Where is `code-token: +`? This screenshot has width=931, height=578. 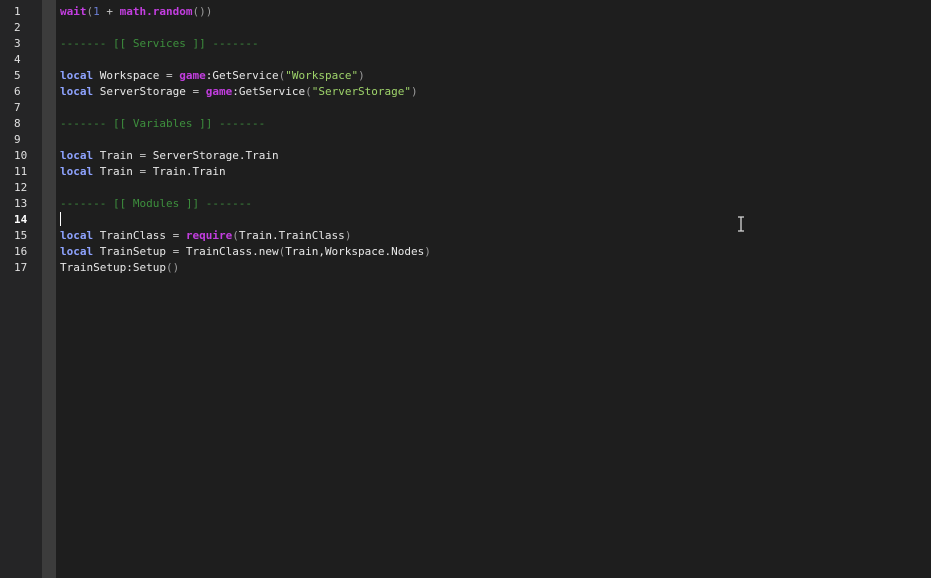 code-token: + is located at coordinates (109, 11).